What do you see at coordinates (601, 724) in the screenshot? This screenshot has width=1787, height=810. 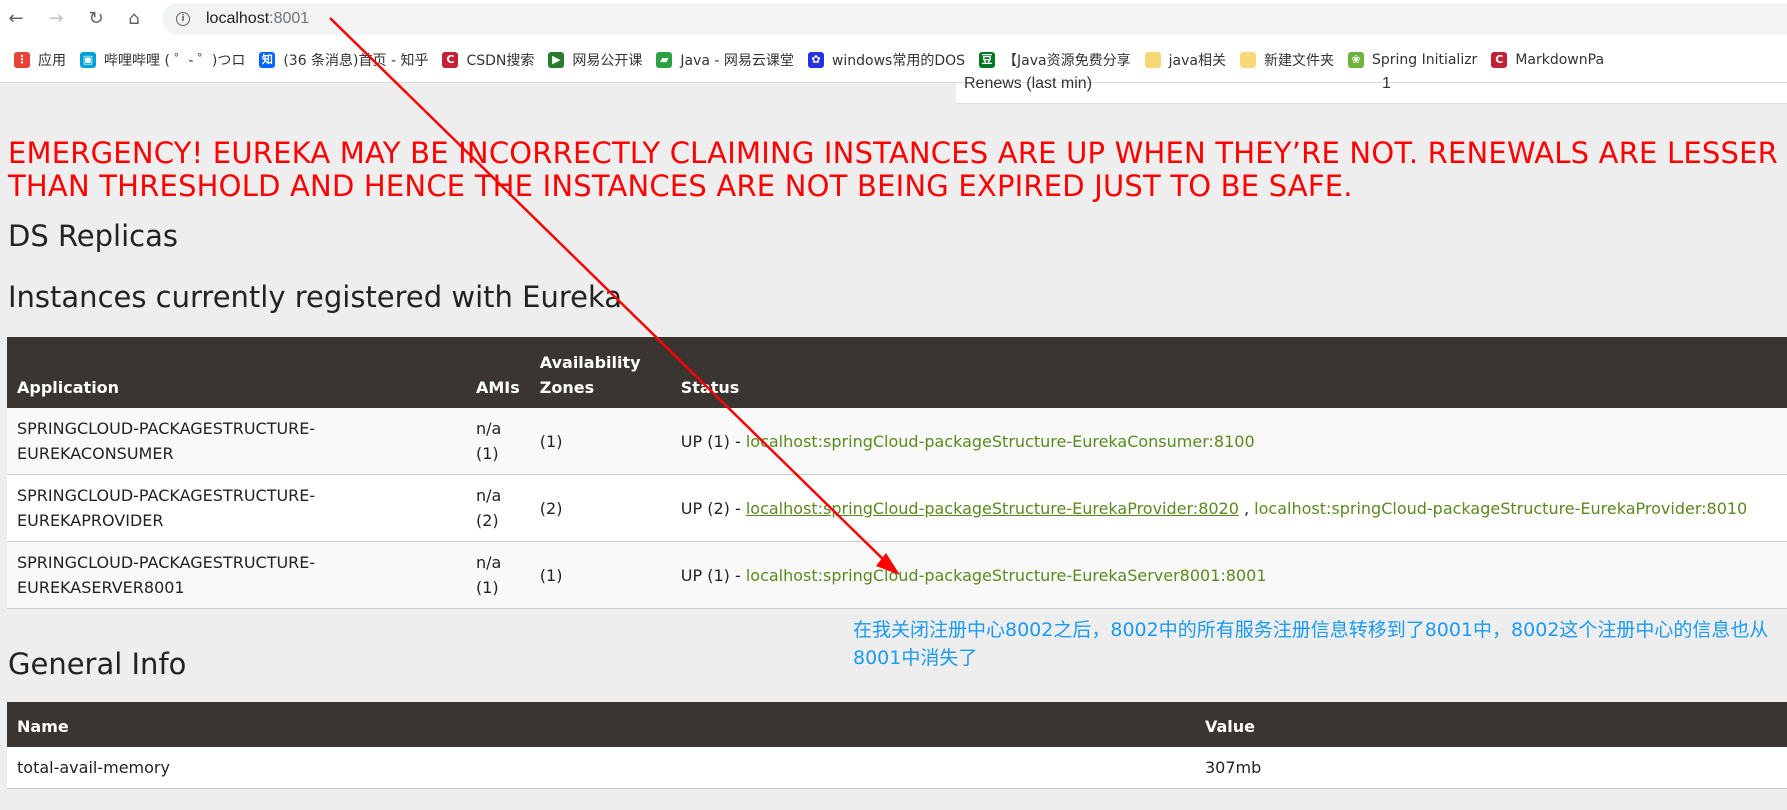 I see `col-name: Name` at bounding box center [601, 724].